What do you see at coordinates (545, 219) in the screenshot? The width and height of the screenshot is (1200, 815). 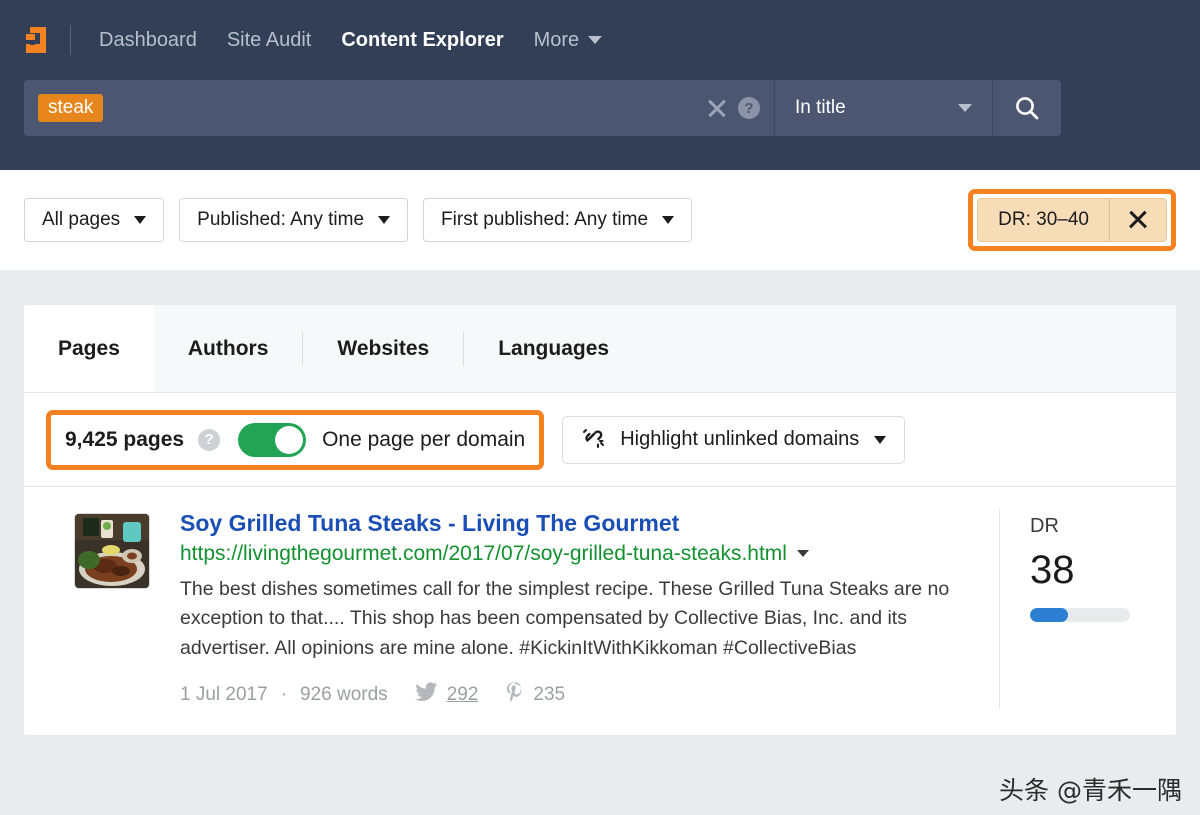 I see `filter-first-published-label: First published: Any time` at bounding box center [545, 219].